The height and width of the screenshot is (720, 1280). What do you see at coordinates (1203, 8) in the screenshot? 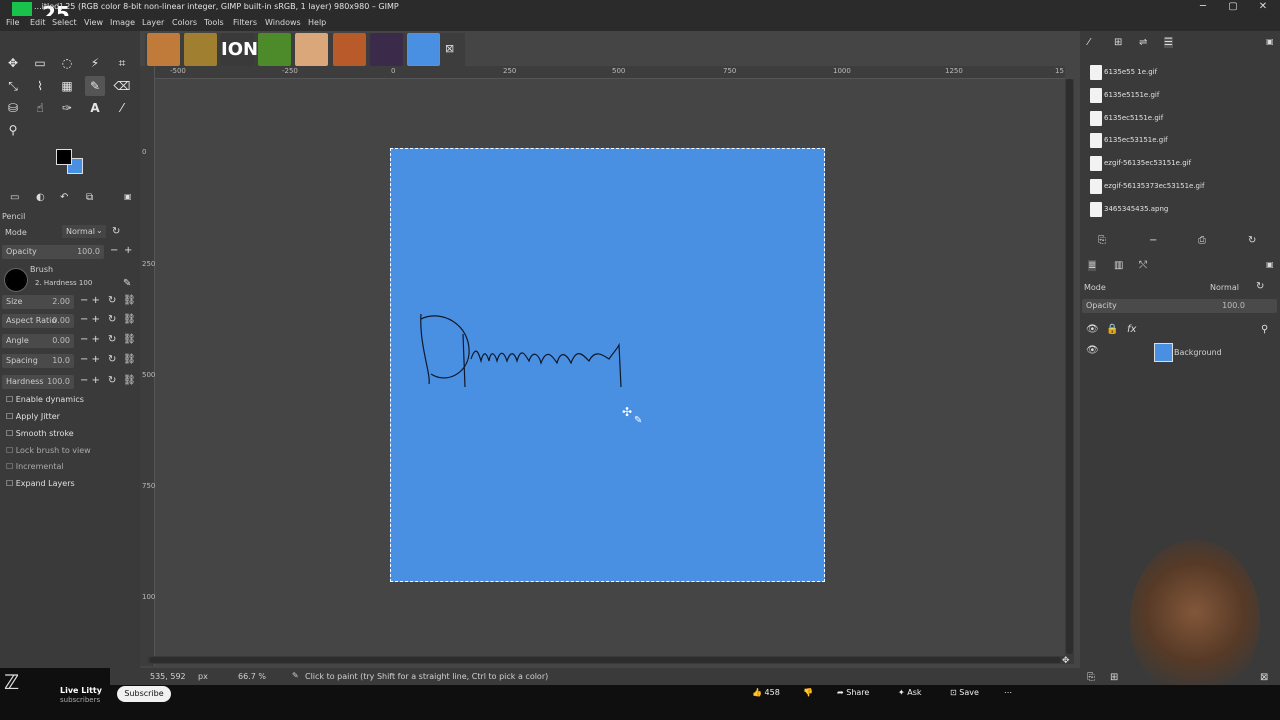
I see `minimize-button: ─` at bounding box center [1203, 8].